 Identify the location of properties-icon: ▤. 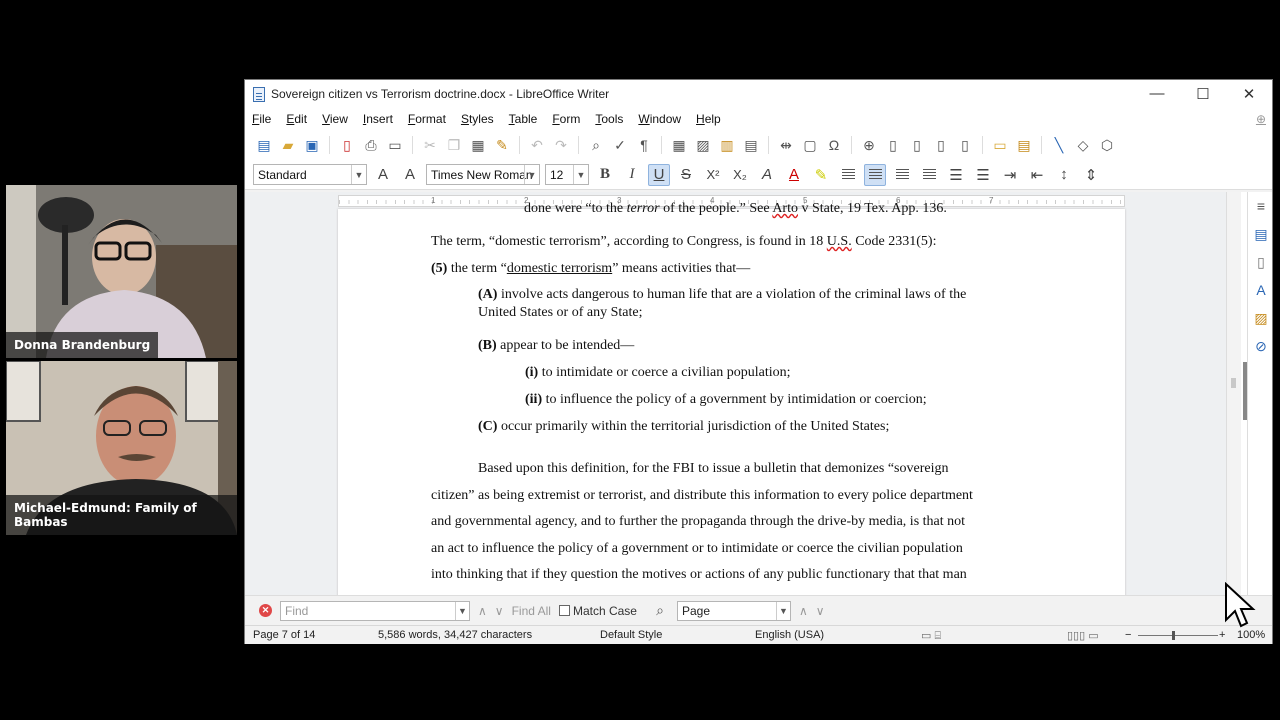
(1261, 234).